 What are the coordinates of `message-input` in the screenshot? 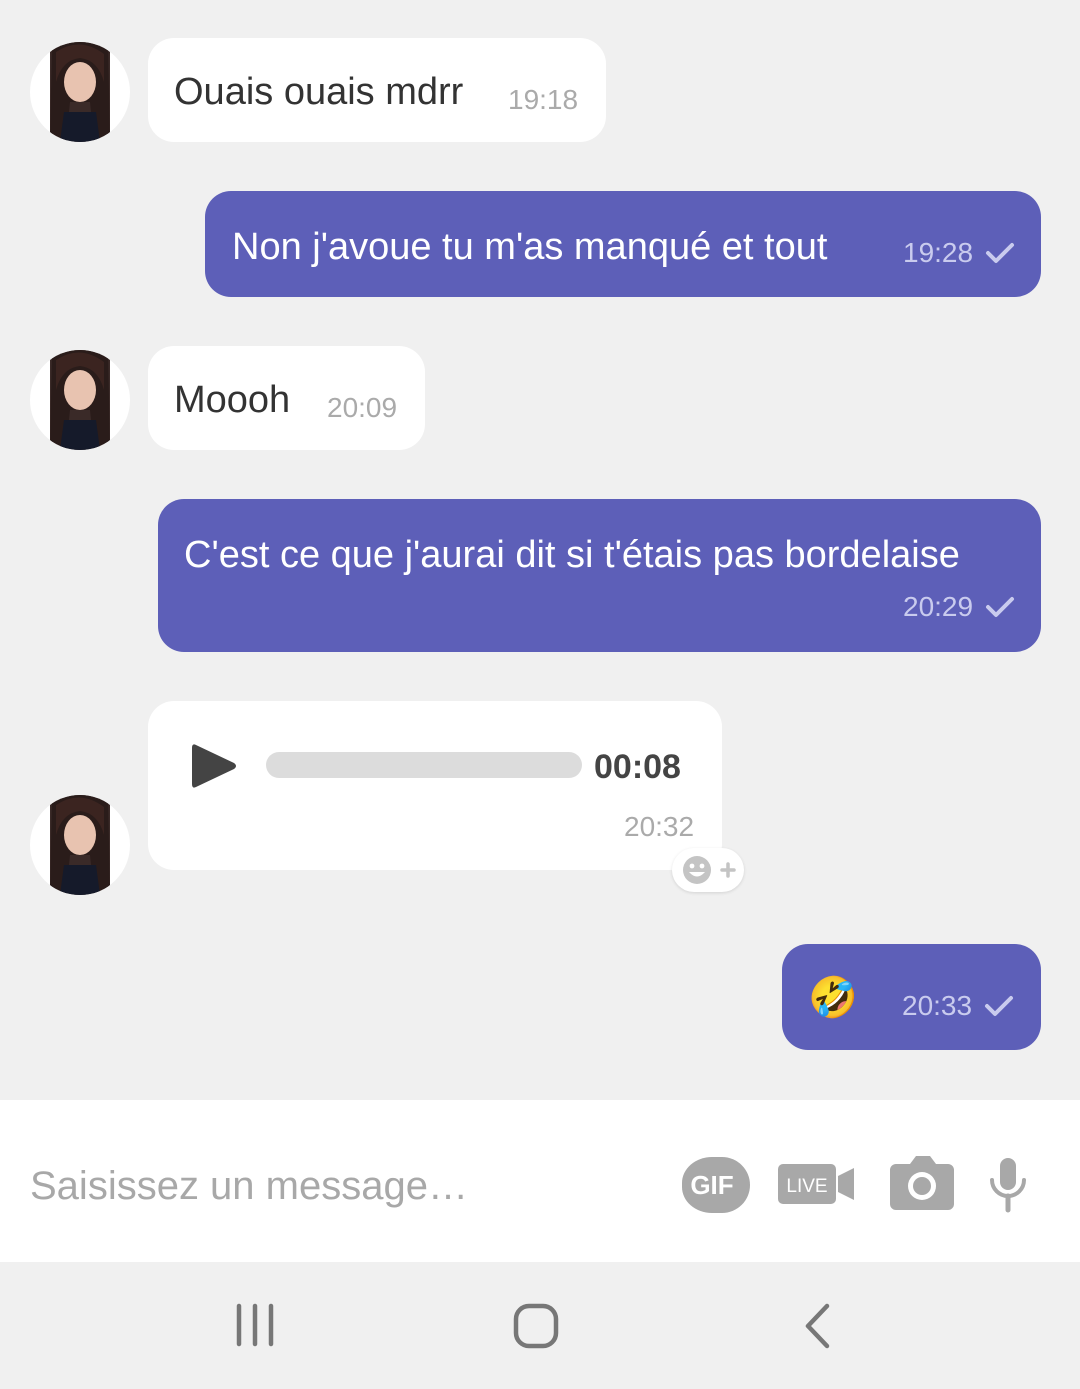 It's located at (330, 1186).